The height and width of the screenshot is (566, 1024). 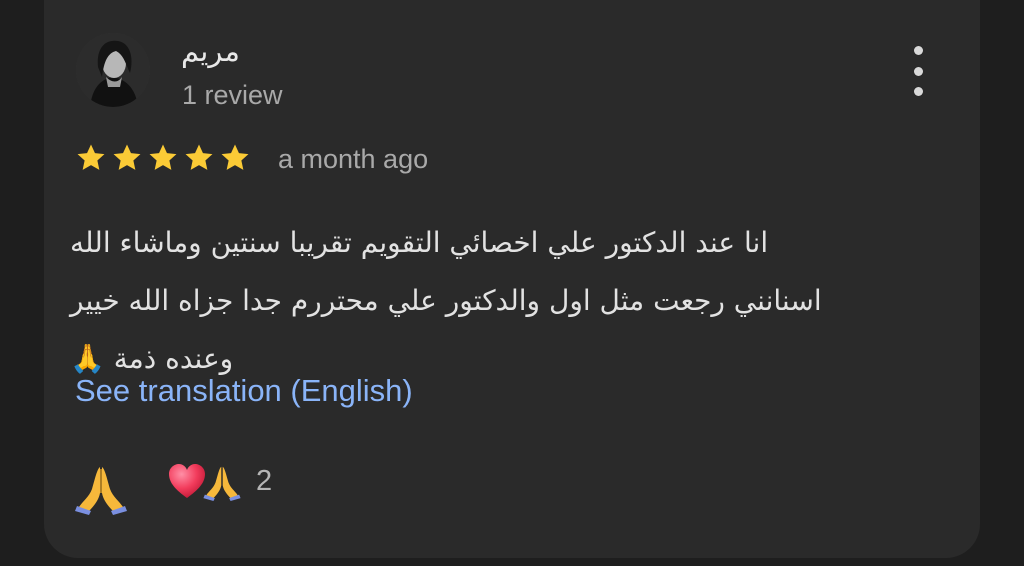 I want to click on react-button, so click(x=101, y=487).